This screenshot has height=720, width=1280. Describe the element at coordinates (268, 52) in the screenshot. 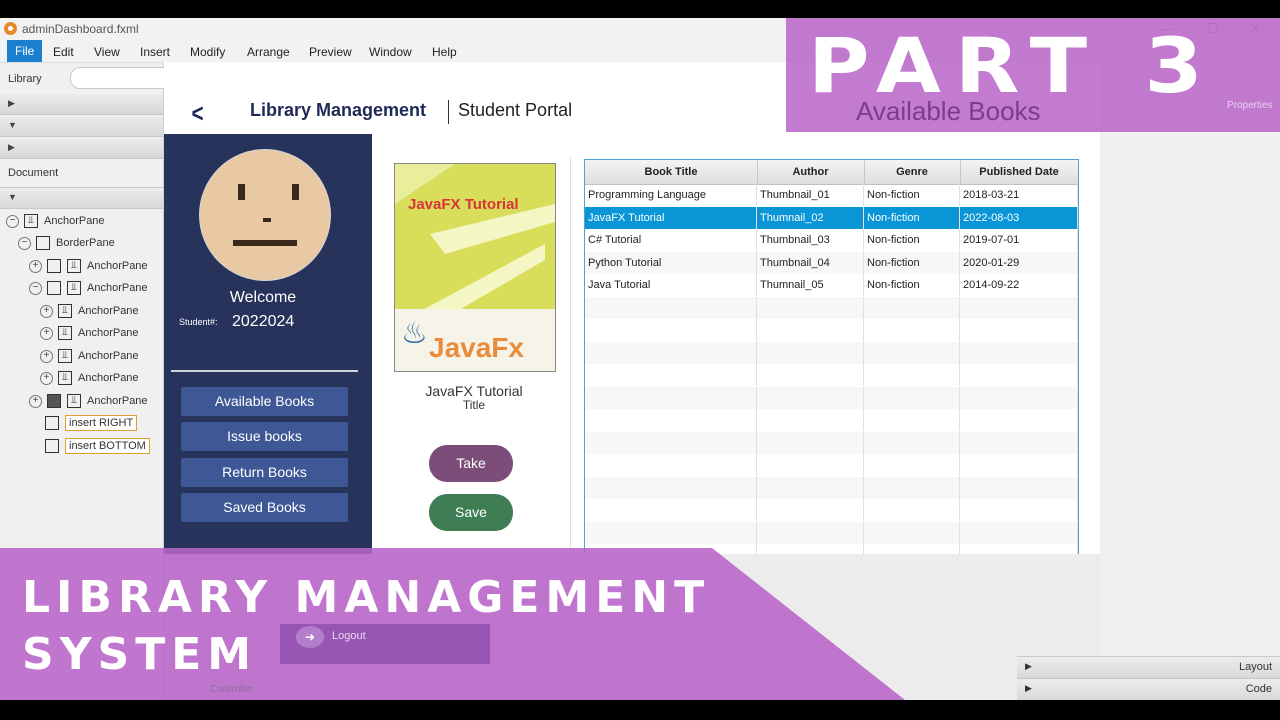

I see `menu-arrange: Arrange` at that location.